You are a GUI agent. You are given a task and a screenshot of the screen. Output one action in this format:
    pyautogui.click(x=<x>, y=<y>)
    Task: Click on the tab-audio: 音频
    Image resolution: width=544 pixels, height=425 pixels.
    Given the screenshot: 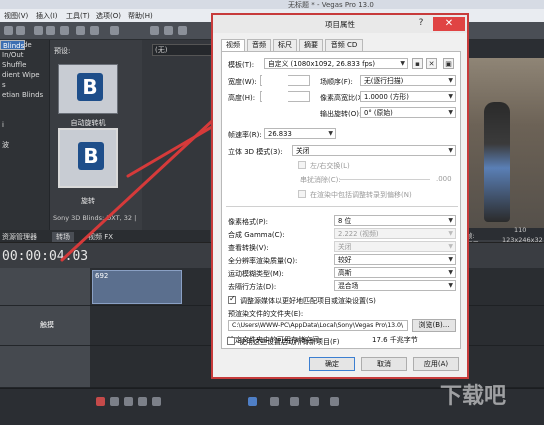 What is the action you would take?
    pyautogui.click(x=259, y=45)
    